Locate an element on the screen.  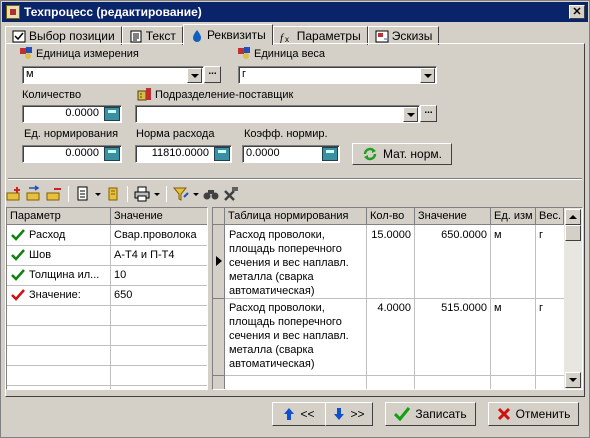
unit-measure-select: м is located at coordinates (113, 75).